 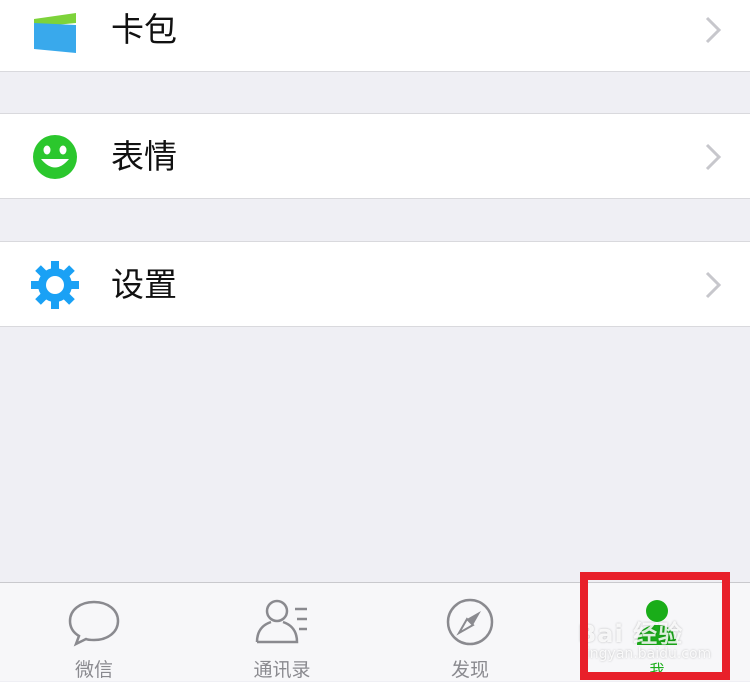 I want to click on tab-discover: 发现, so click(x=470, y=632).